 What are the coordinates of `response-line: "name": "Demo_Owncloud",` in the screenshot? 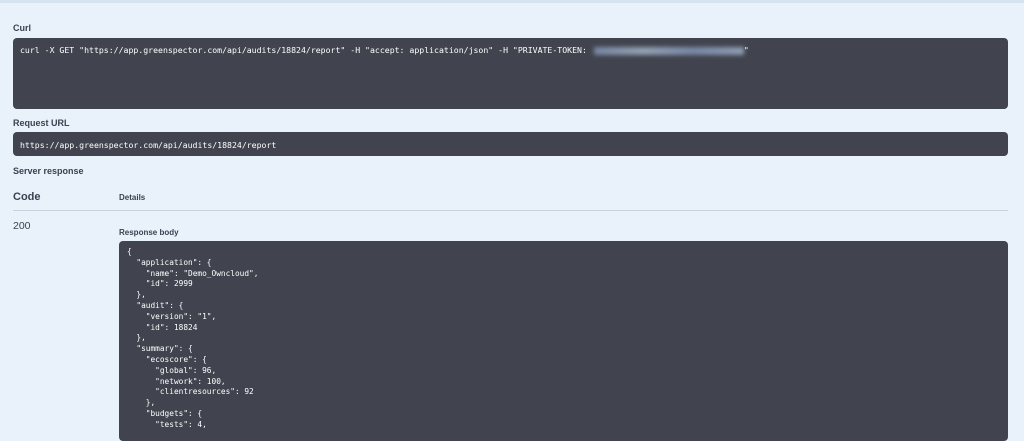 It's located at (193, 273).